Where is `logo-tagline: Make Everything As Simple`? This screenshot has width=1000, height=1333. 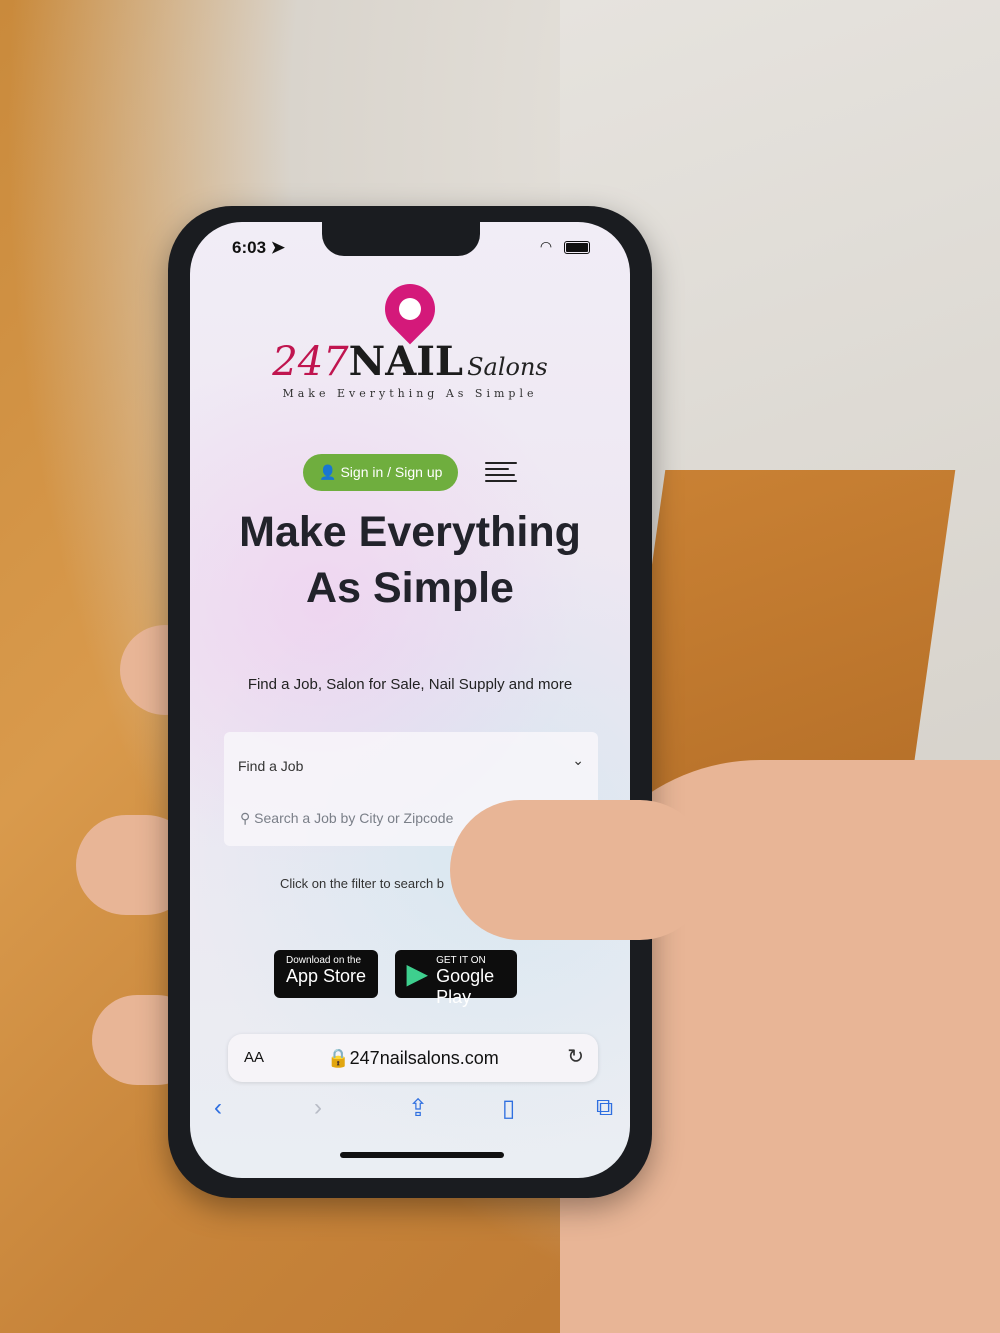 logo-tagline: Make Everything As Simple is located at coordinates (410, 393).